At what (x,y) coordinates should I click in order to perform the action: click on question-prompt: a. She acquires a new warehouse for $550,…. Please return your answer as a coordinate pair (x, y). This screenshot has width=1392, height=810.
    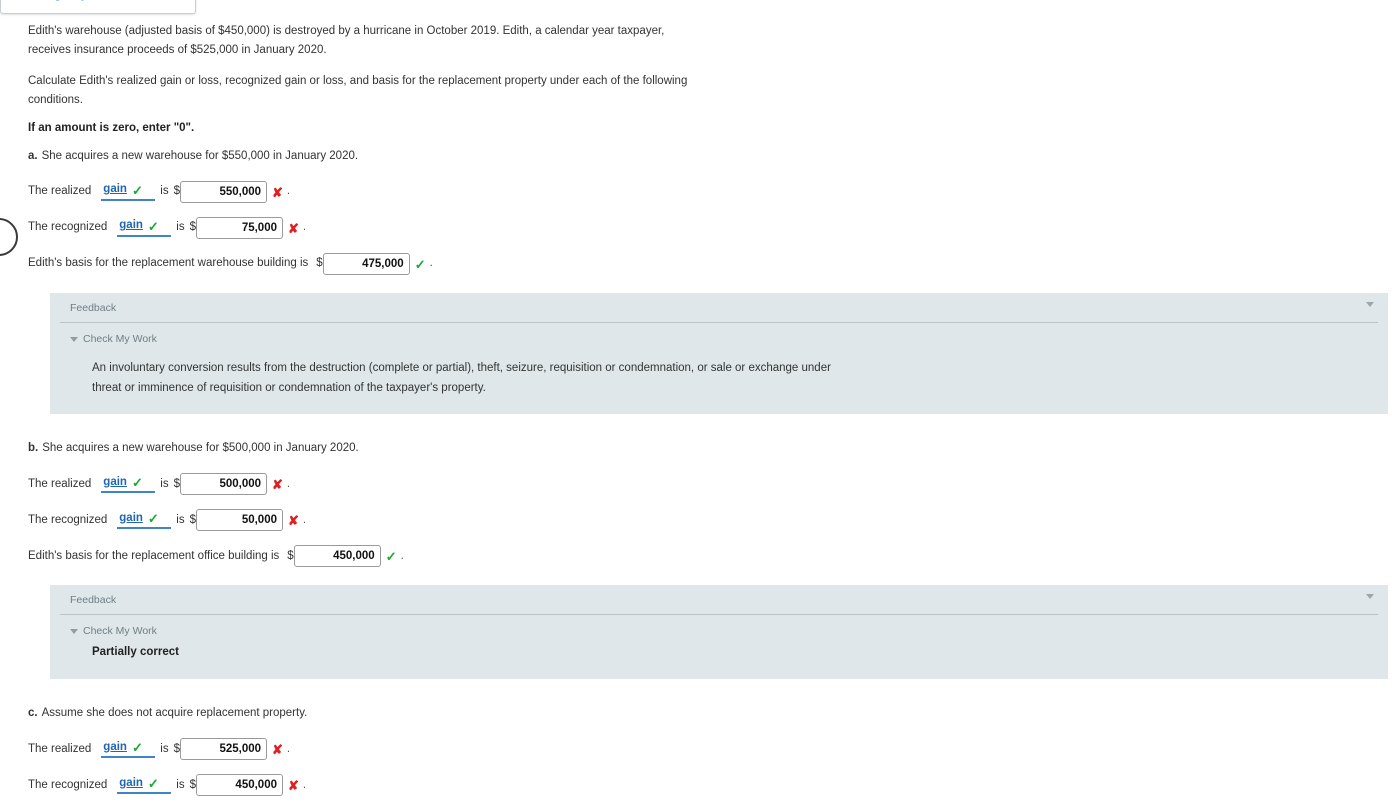
    Looking at the image, I should click on (708, 156).